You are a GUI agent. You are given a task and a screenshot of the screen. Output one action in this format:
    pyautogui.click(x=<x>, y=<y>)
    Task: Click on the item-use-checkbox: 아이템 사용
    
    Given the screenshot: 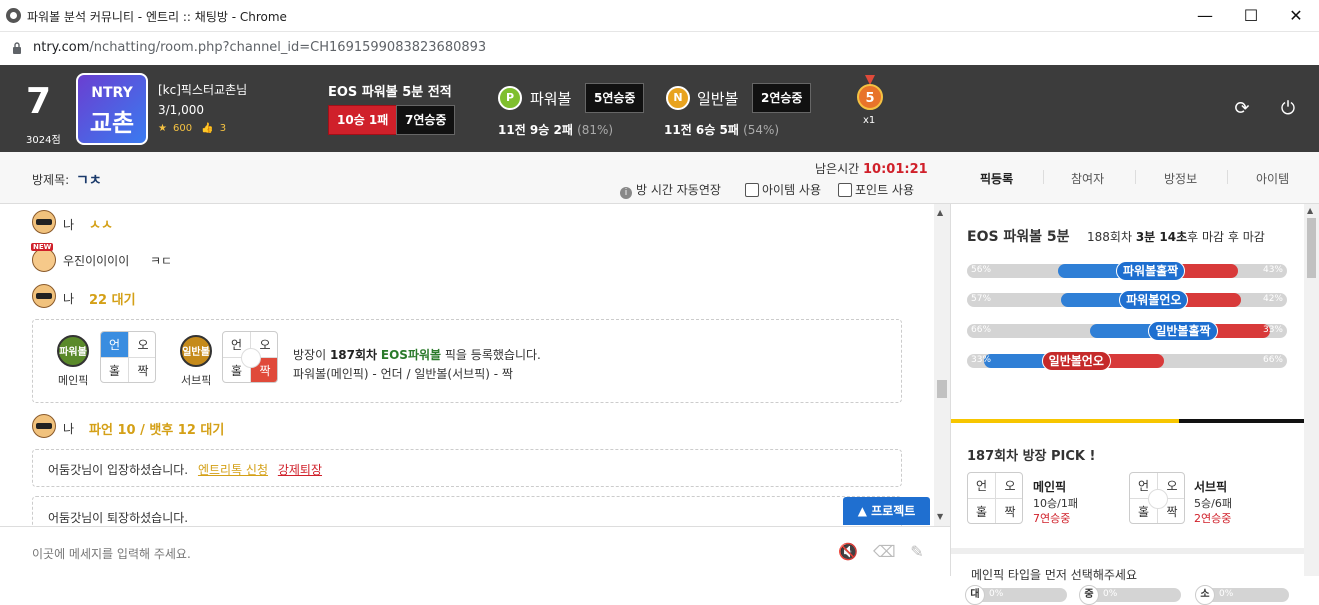 What is the action you would take?
    pyautogui.click(x=783, y=189)
    